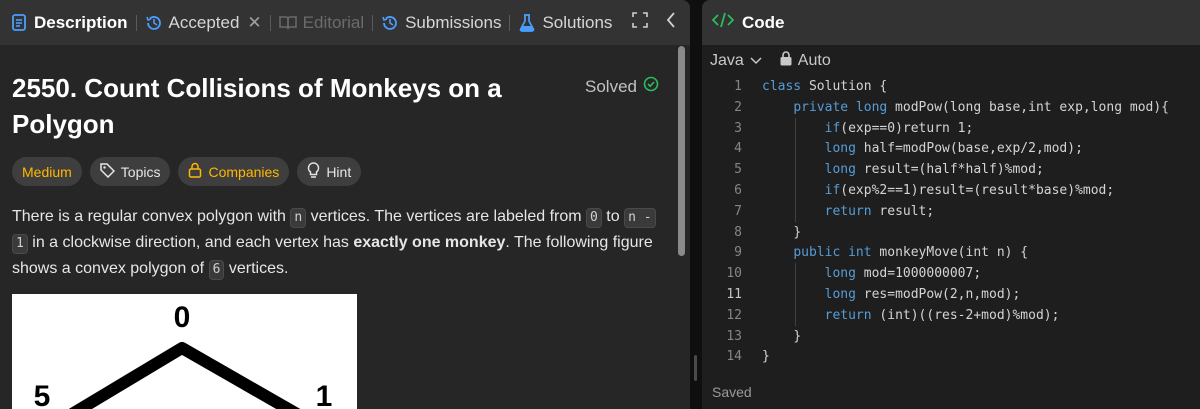  What do you see at coordinates (19, 23) in the screenshot?
I see `document-icon` at bounding box center [19, 23].